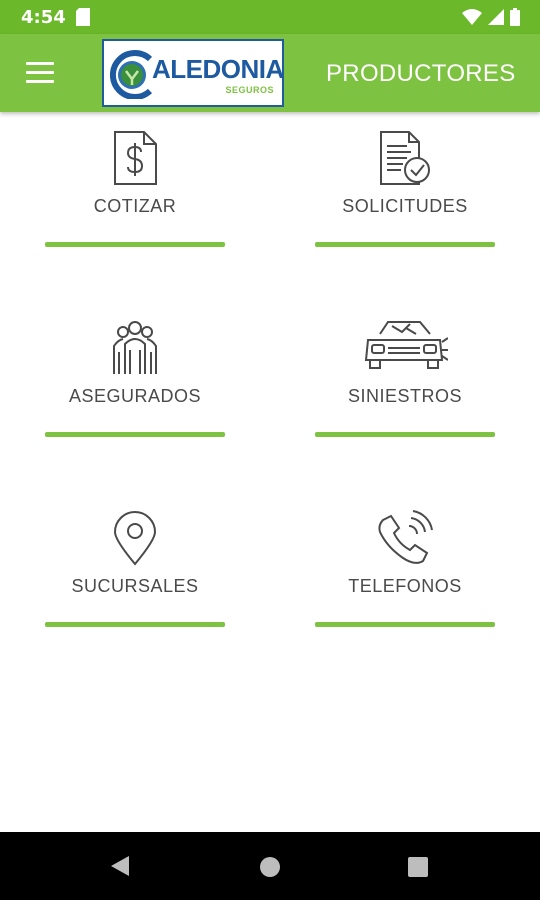 The width and height of the screenshot is (540, 900). What do you see at coordinates (515, 17) in the screenshot?
I see `battery-icon` at bounding box center [515, 17].